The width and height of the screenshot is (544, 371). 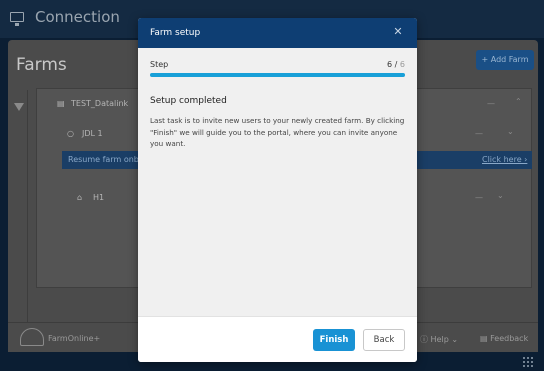 I want to click on house-status: —, so click(x=479, y=197).